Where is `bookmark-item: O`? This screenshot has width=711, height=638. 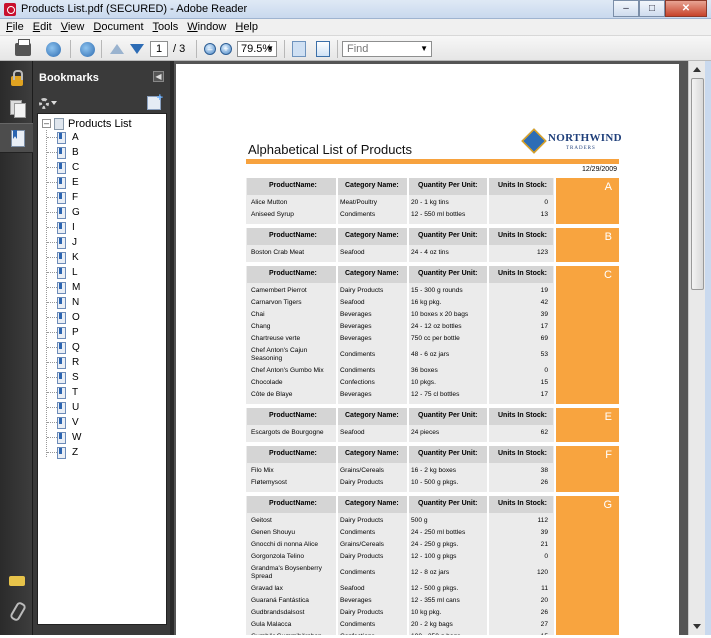
bookmark-item: O is located at coordinates (63, 317).